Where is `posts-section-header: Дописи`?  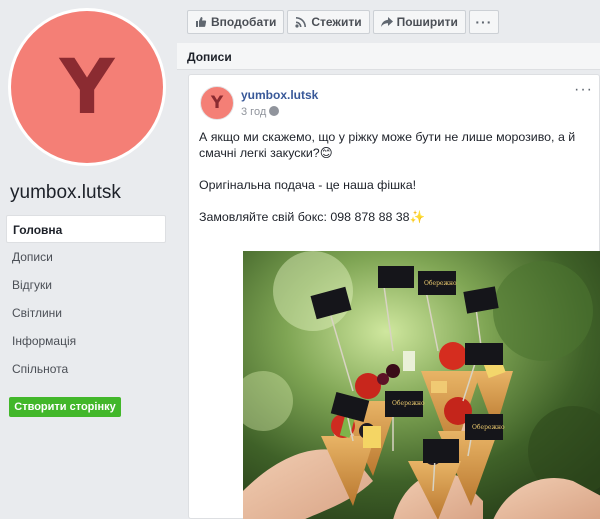
posts-section-header: Дописи is located at coordinates (388, 56).